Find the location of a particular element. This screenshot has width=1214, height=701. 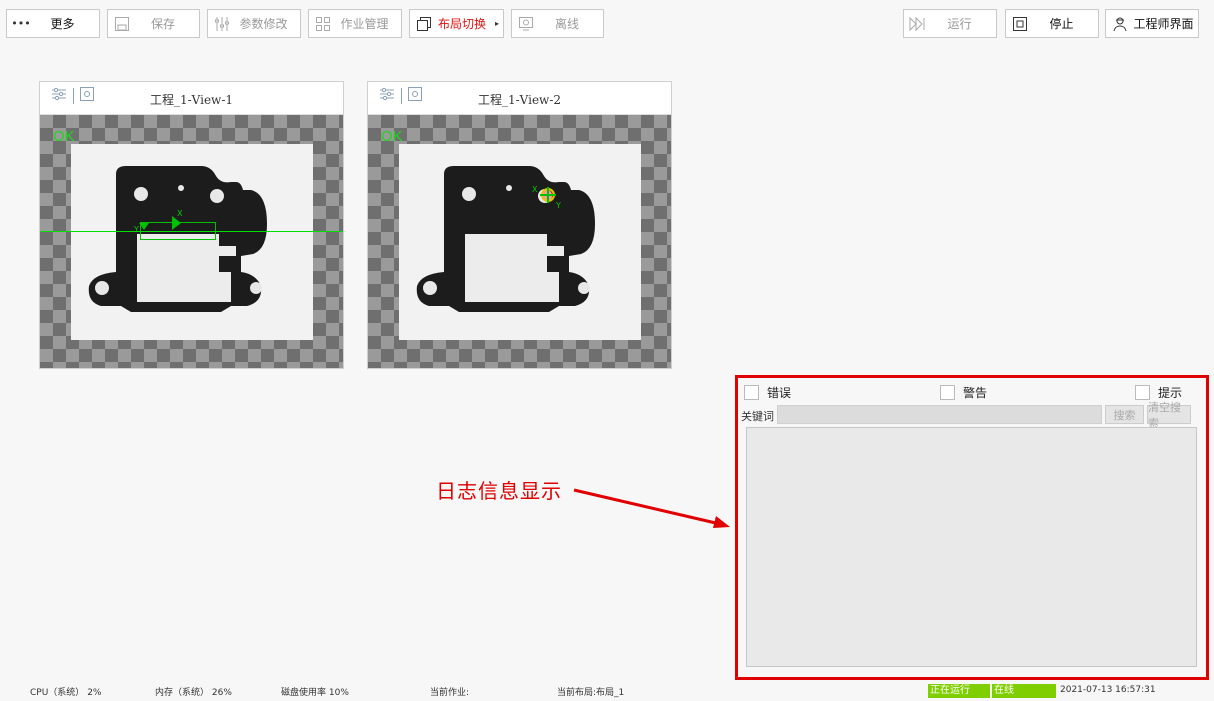

keyword-label: 关键词 is located at coordinates (757, 416).